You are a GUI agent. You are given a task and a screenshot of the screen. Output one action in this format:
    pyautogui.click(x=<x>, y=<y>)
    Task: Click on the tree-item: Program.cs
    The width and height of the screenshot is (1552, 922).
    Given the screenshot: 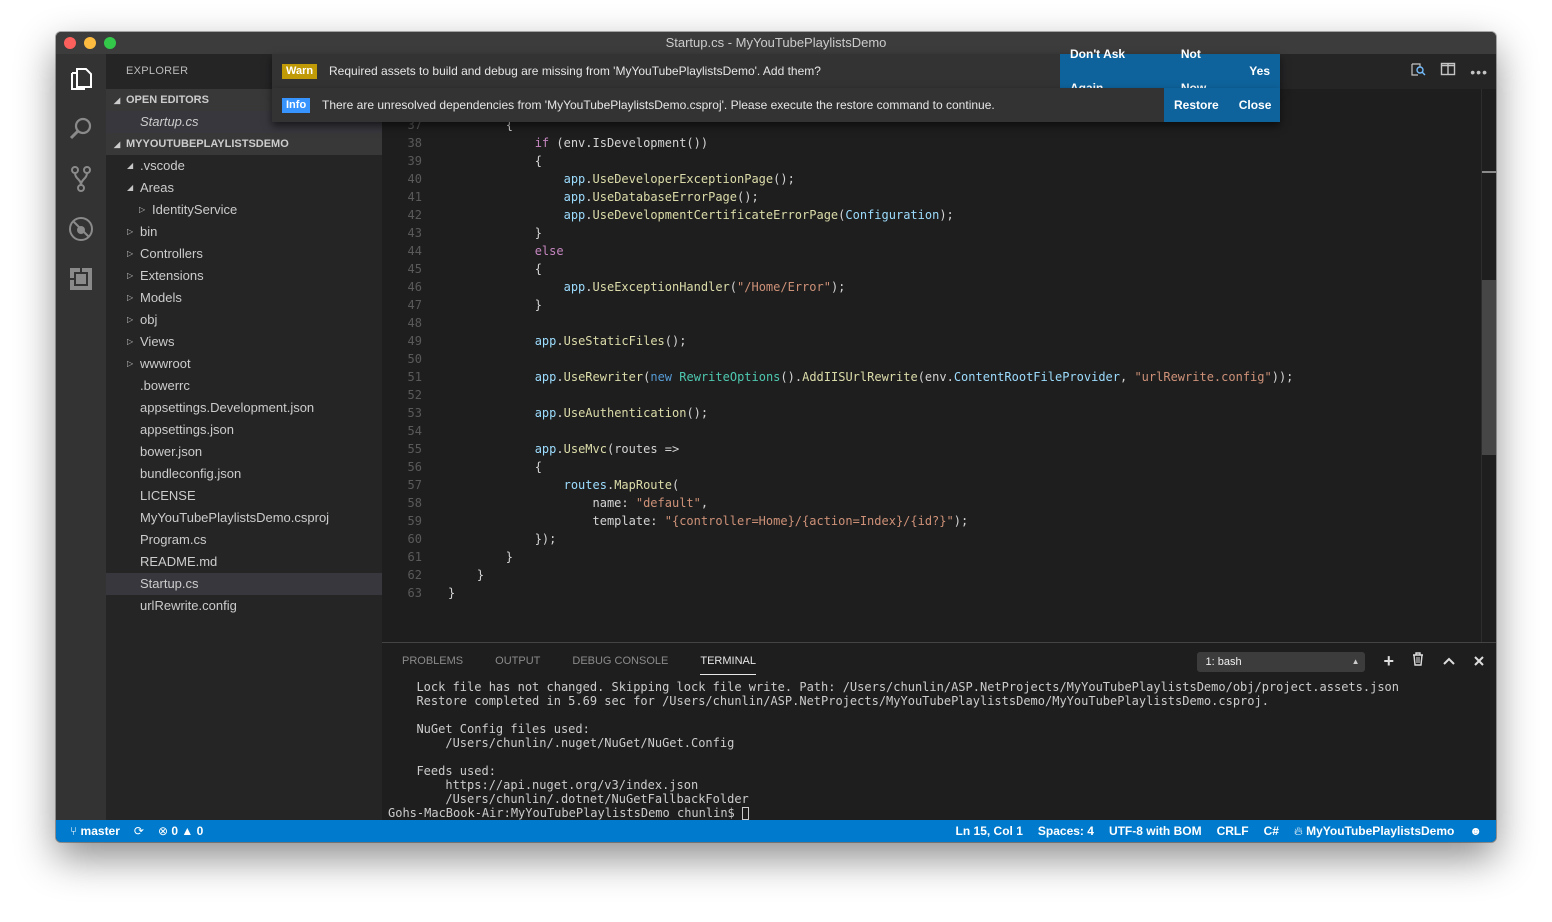 What is the action you would take?
    pyautogui.click(x=244, y=540)
    